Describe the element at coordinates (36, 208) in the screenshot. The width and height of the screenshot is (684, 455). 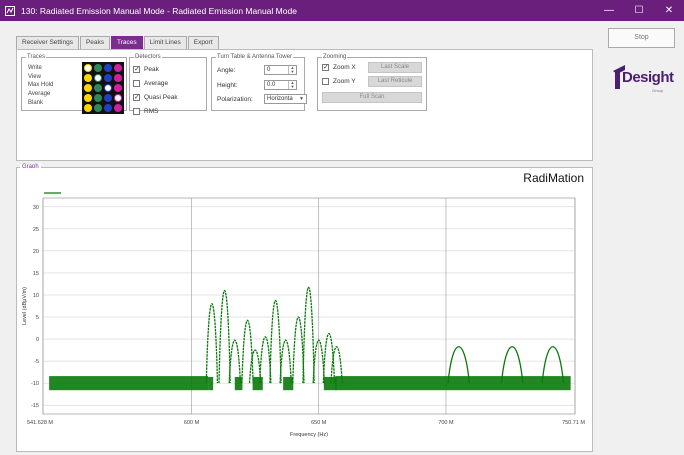
I see `y-tick-label: 30` at that location.